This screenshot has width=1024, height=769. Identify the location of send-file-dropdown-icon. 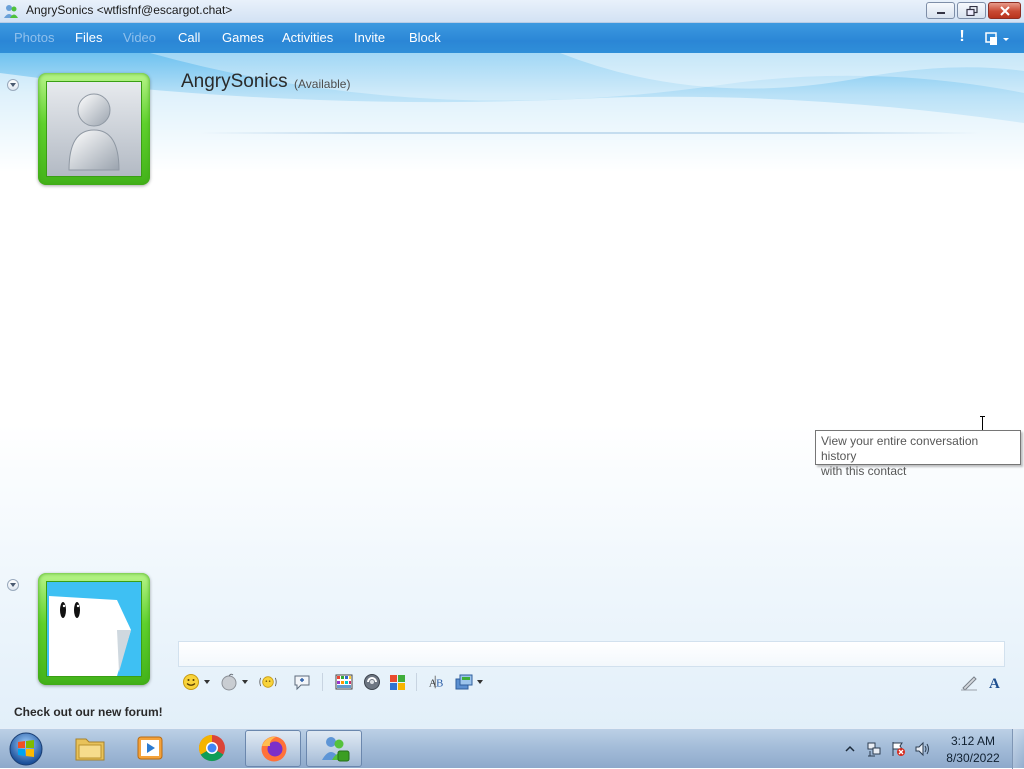
(480, 682).